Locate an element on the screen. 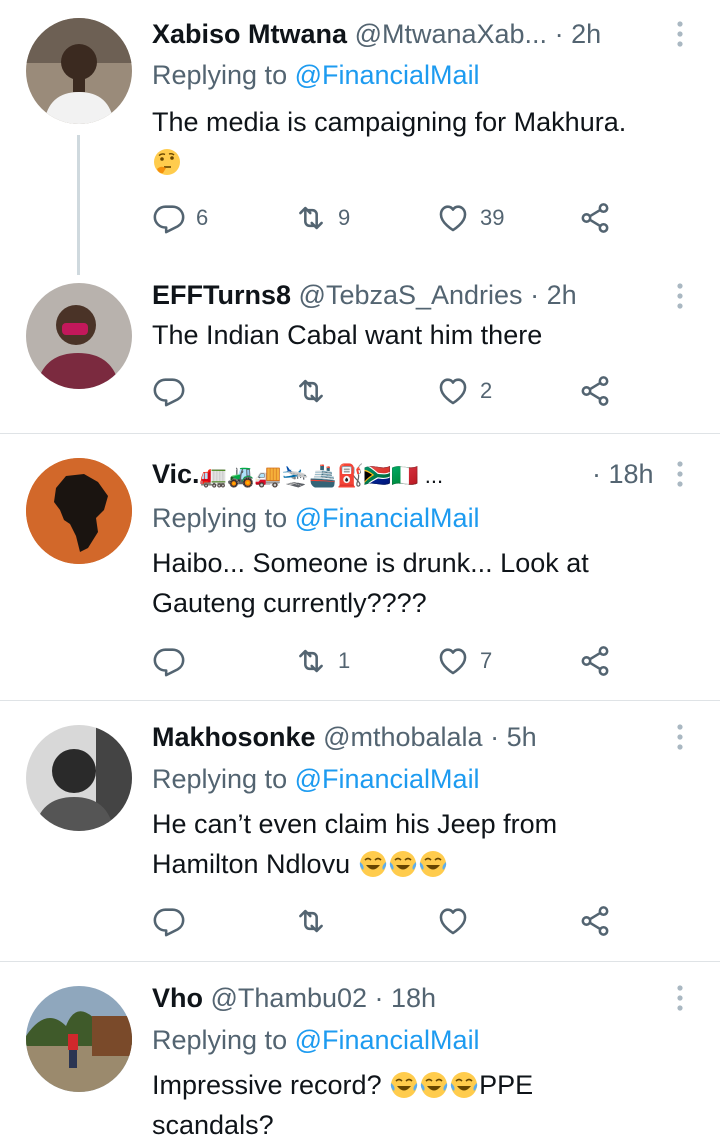  timestamp: · 5h is located at coordinates (513, 737).